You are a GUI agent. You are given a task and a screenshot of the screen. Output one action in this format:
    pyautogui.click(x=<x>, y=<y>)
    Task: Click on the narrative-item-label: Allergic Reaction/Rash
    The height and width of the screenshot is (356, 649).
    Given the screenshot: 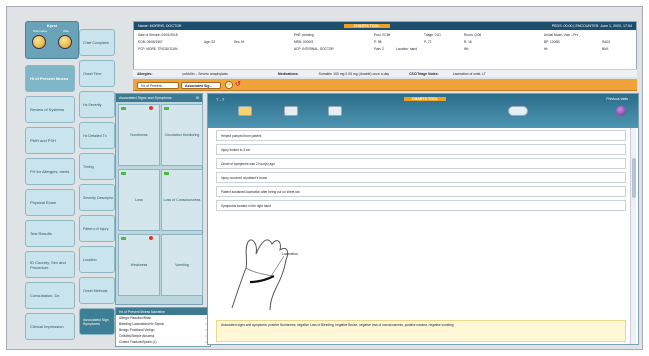 What is the action you would take?
    pyautogui.click(x=135, y=318)
    